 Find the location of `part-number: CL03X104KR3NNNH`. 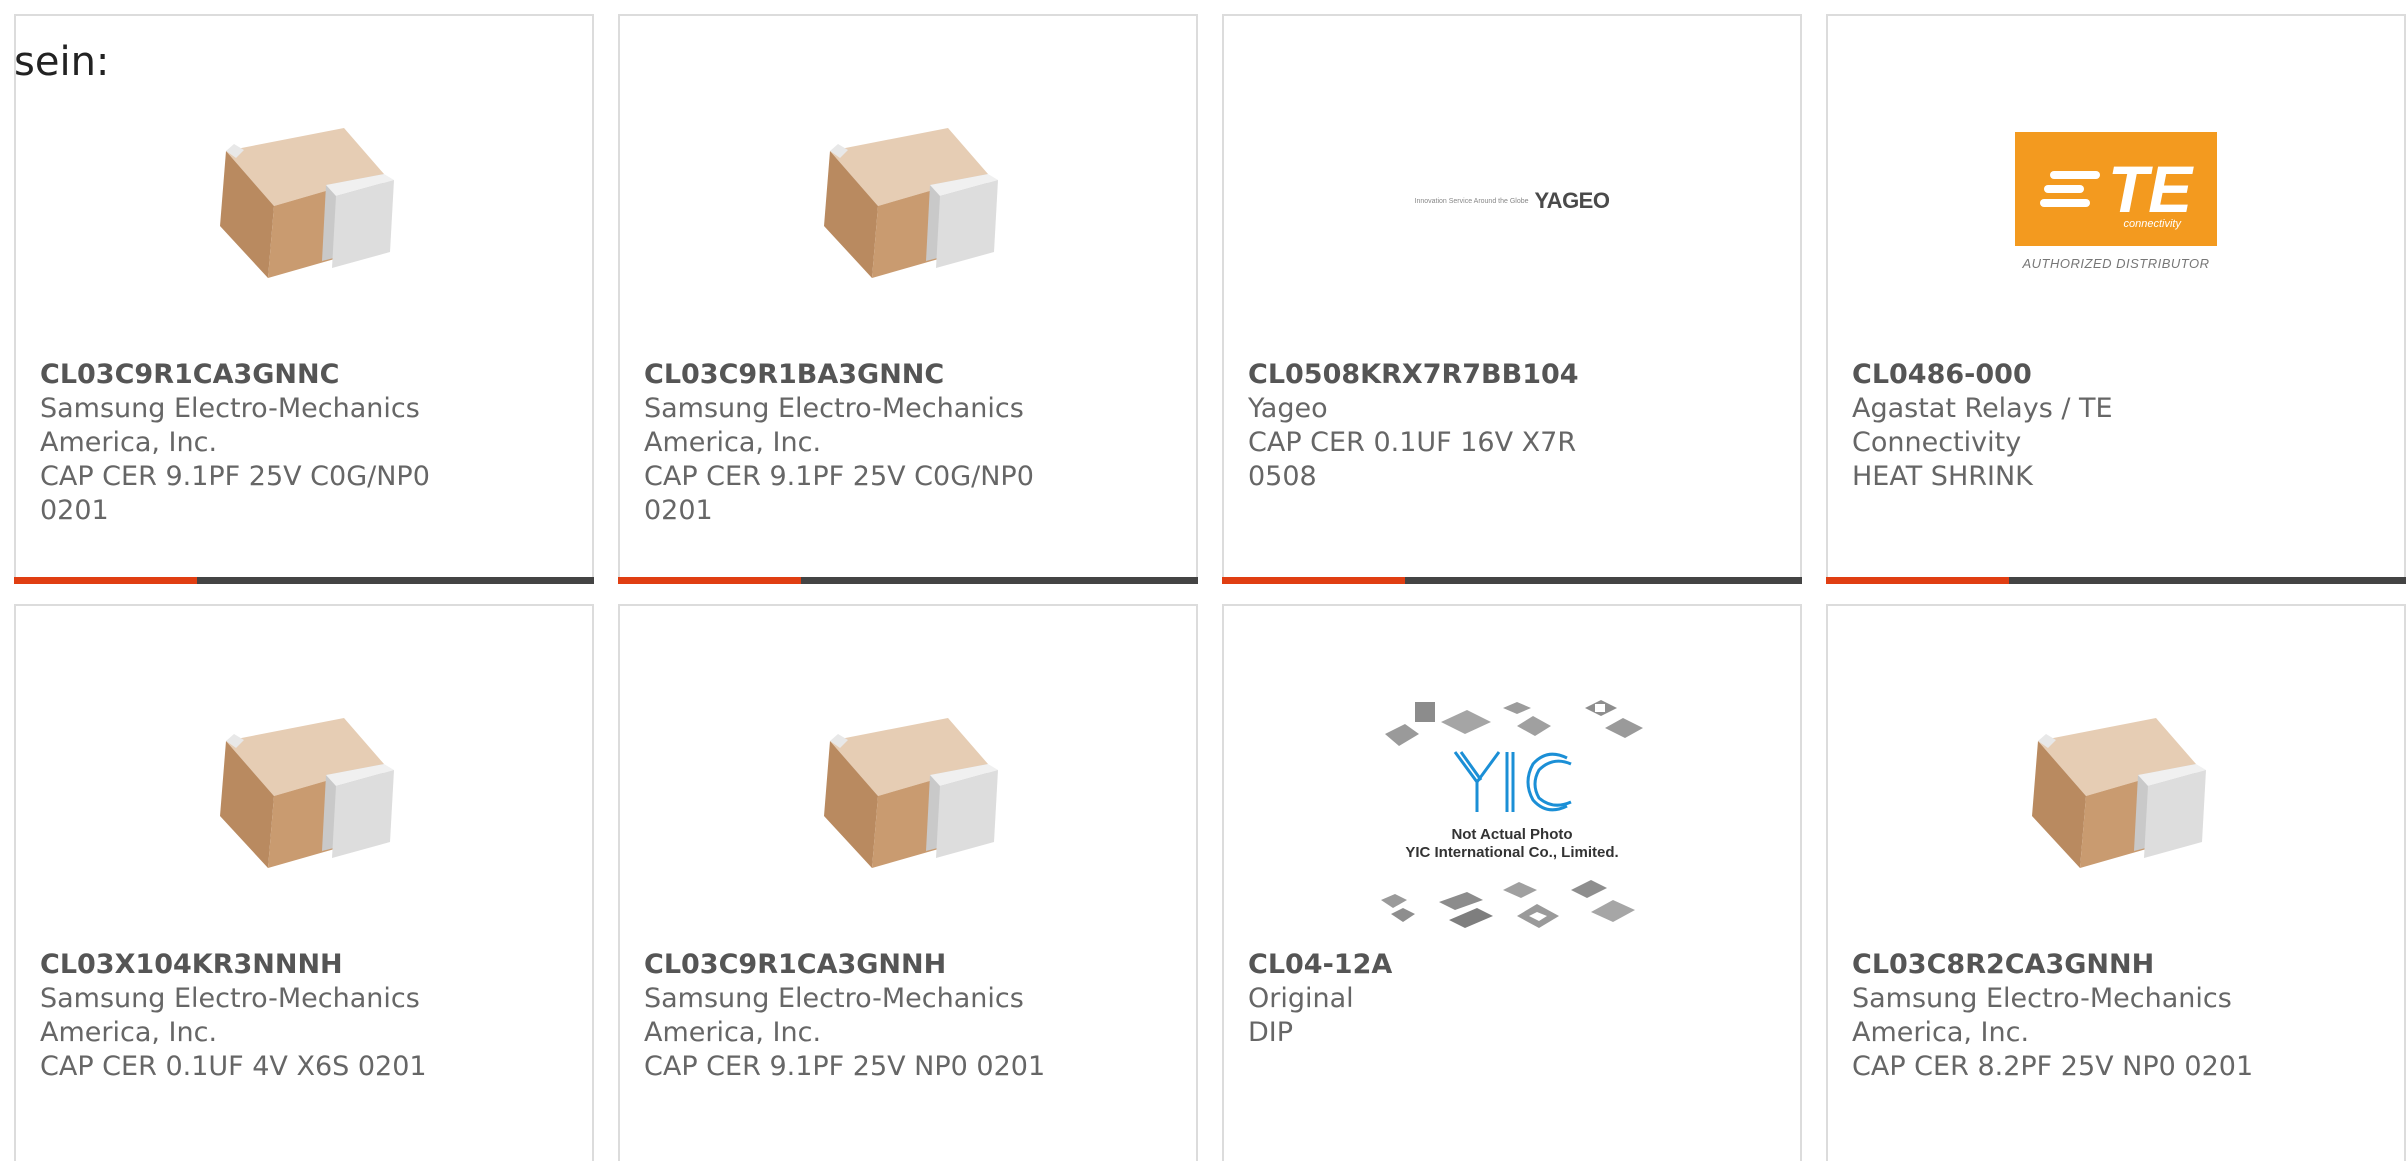

part-number: CL03X104KR3NNNH is located at coordinates (304, 965).